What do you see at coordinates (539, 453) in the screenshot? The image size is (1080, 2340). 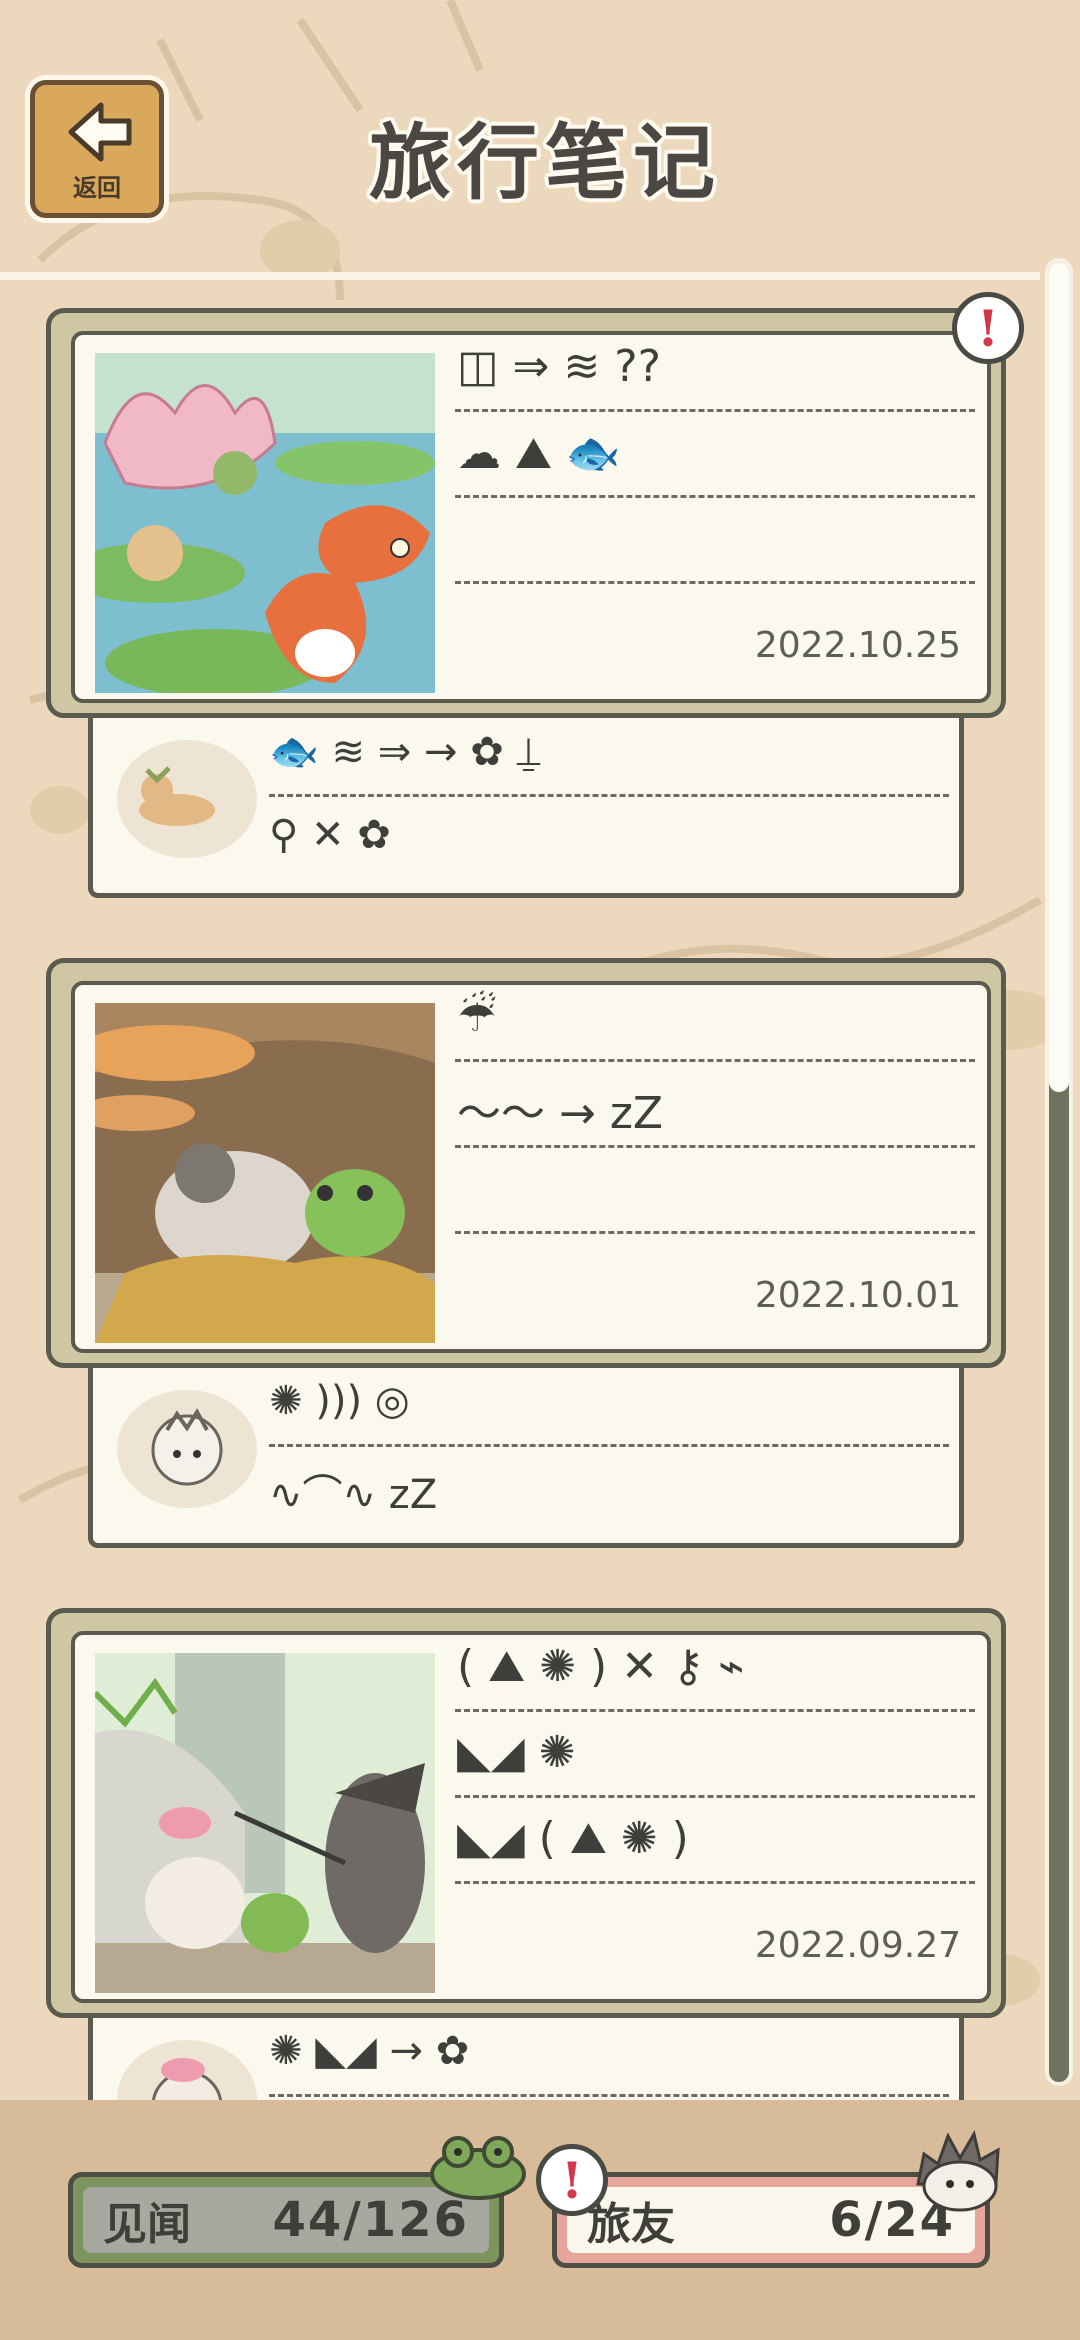 I see `note-line-text: ☁ ⛰ 🐟` at bounding box center [539, 453].